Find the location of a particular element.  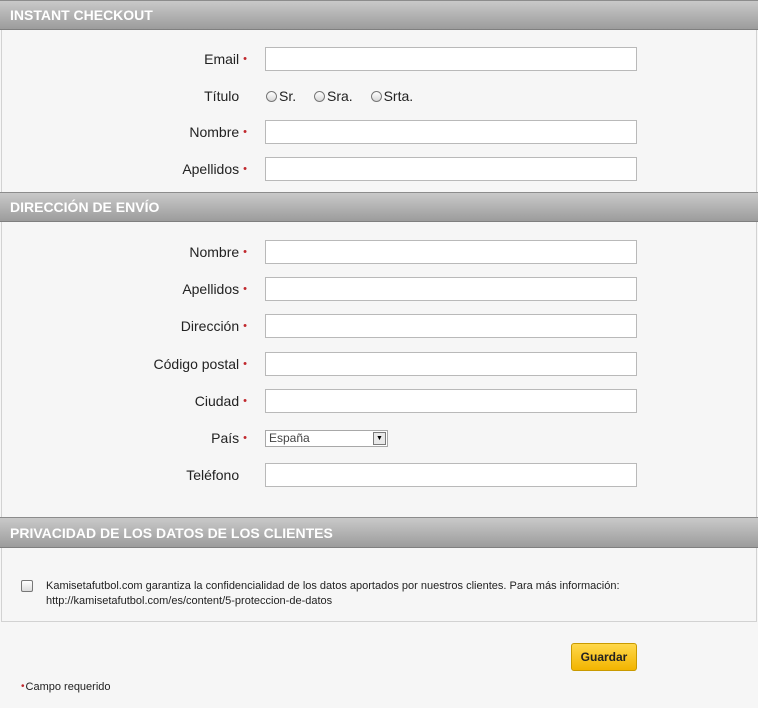

section-header-privacy: PRIVACIDAD DE LOS DATOS DE LOS CLIENTES is located at coordinates (379, 532).